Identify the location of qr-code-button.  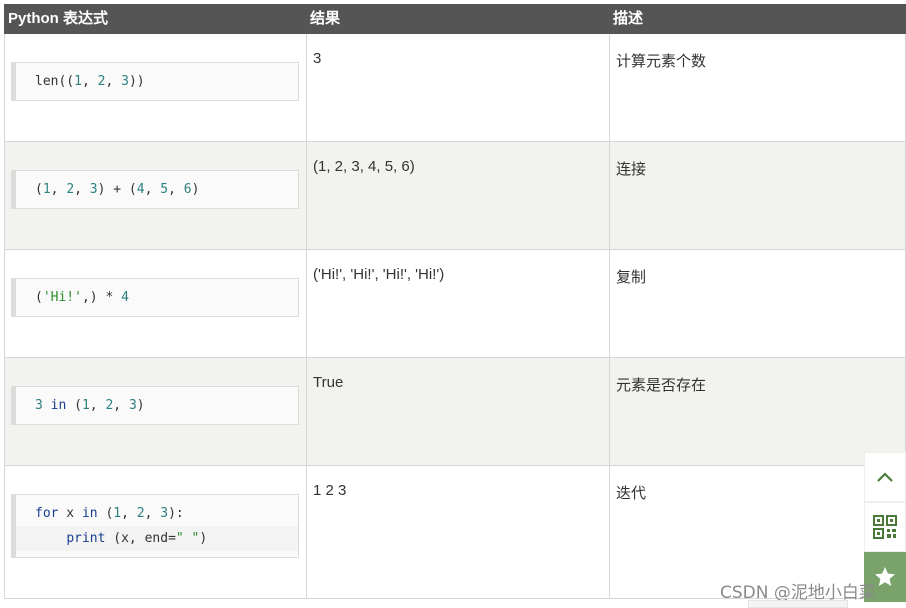
(885, 527).